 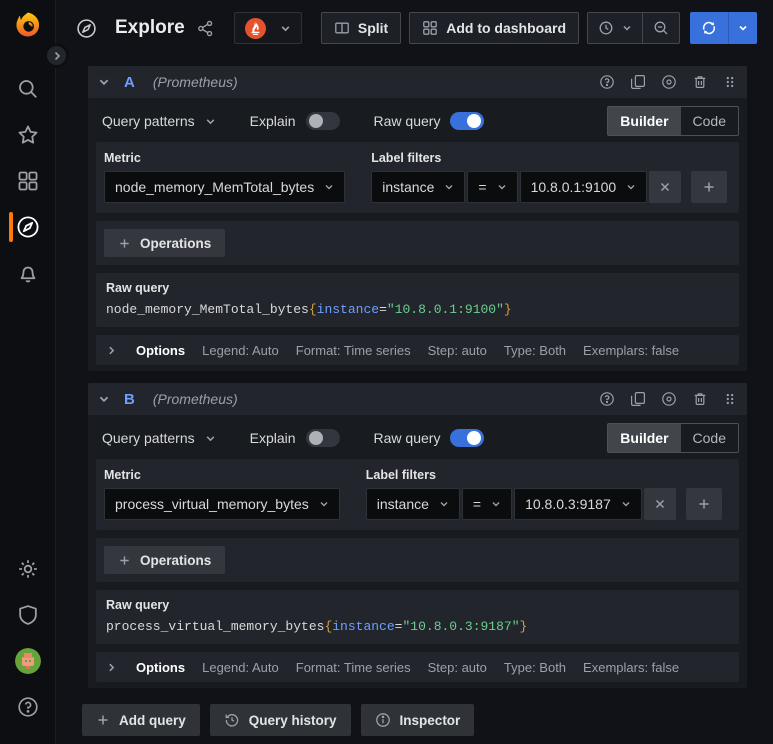 What do you see at coordinates (461, 626) in the screenshot?
I see `promql-label-value: "10.8.0.3:9187"` at bounding box center [461, 626].